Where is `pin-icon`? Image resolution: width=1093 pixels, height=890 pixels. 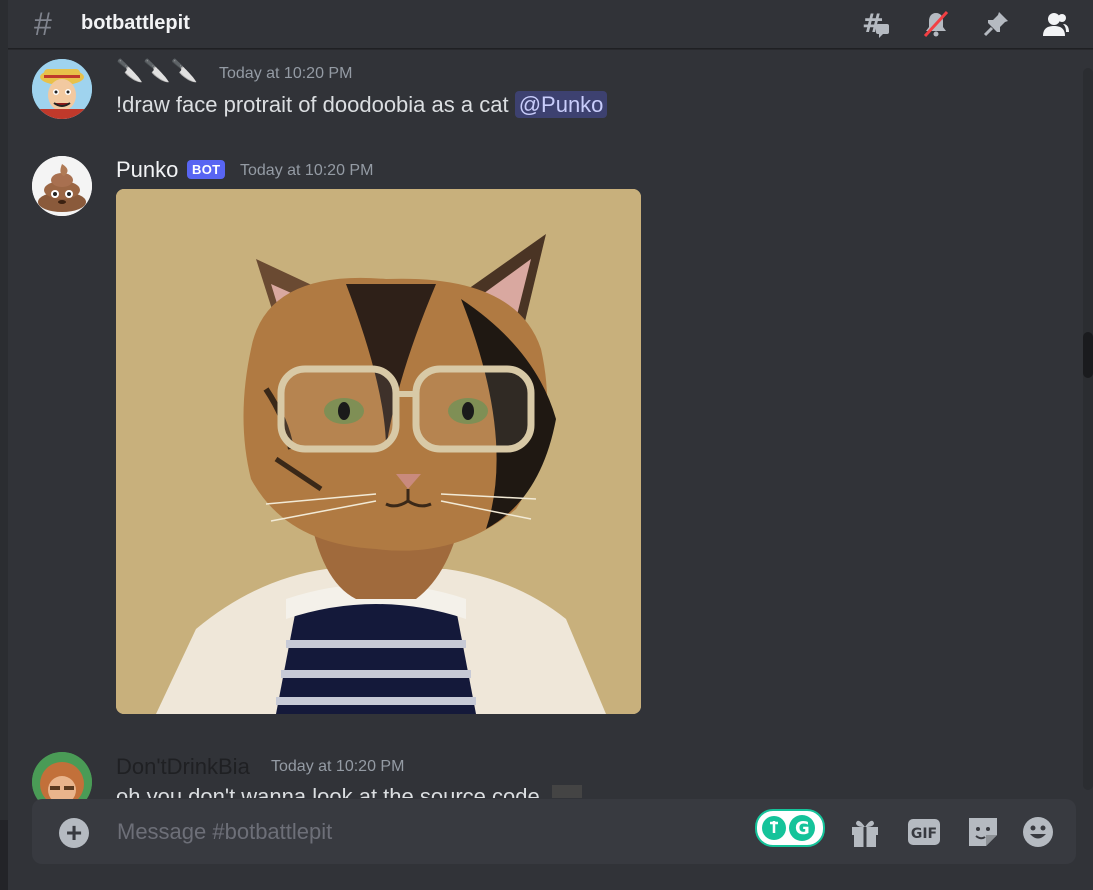 pin-icon is located at coordinates (996, 24).